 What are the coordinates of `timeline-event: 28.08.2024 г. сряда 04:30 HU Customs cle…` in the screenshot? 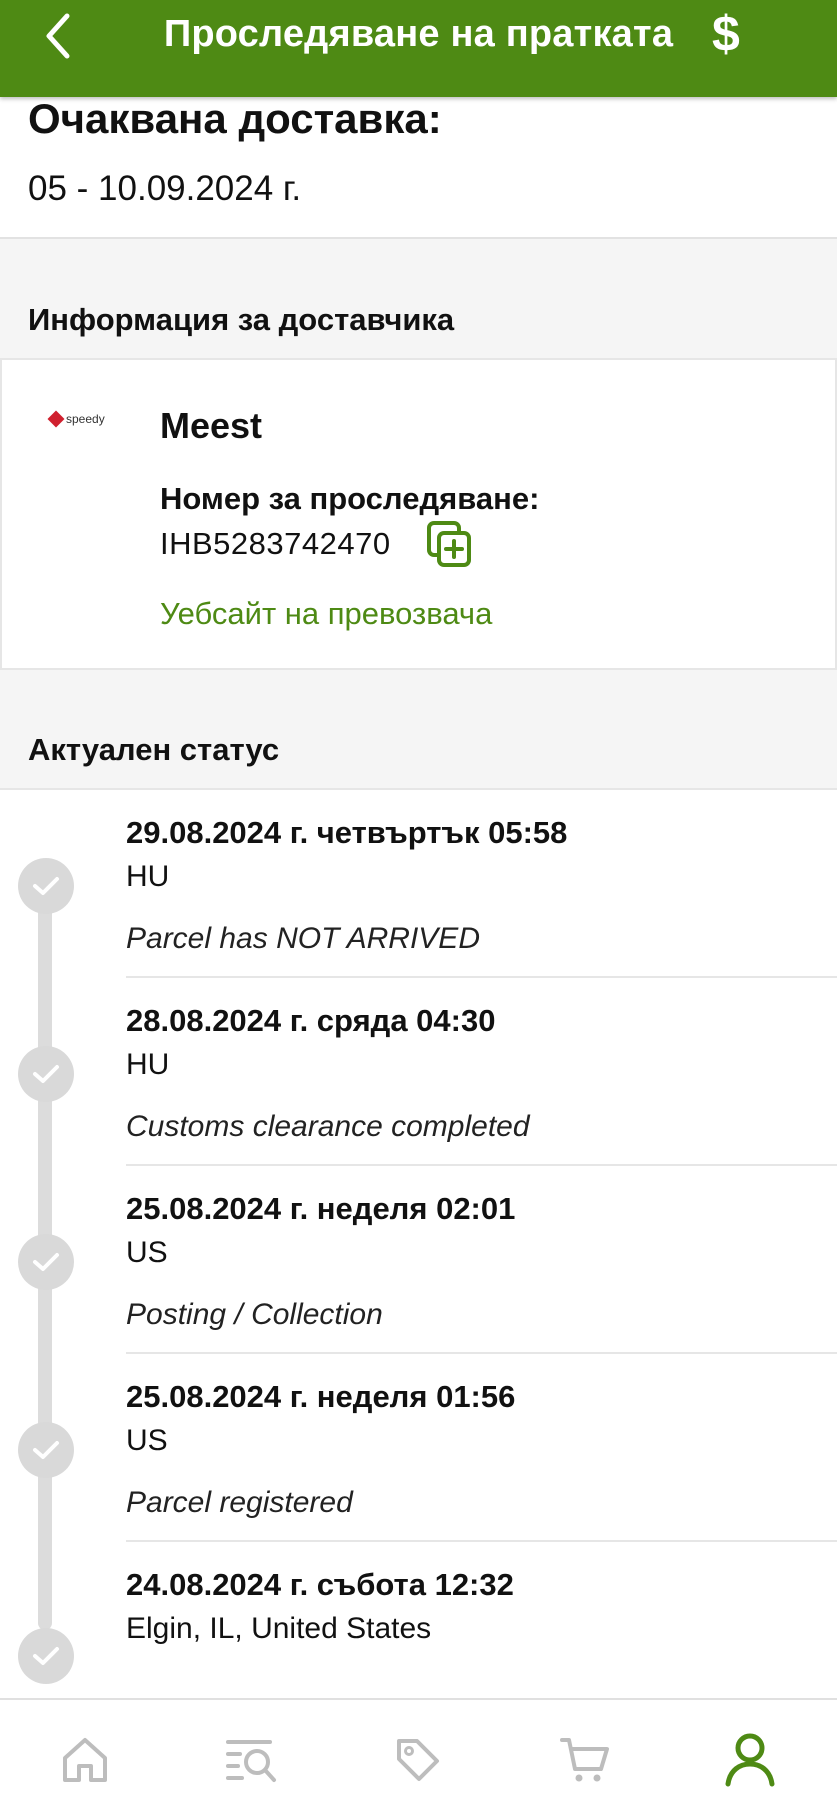 It's located at (418, 1072).